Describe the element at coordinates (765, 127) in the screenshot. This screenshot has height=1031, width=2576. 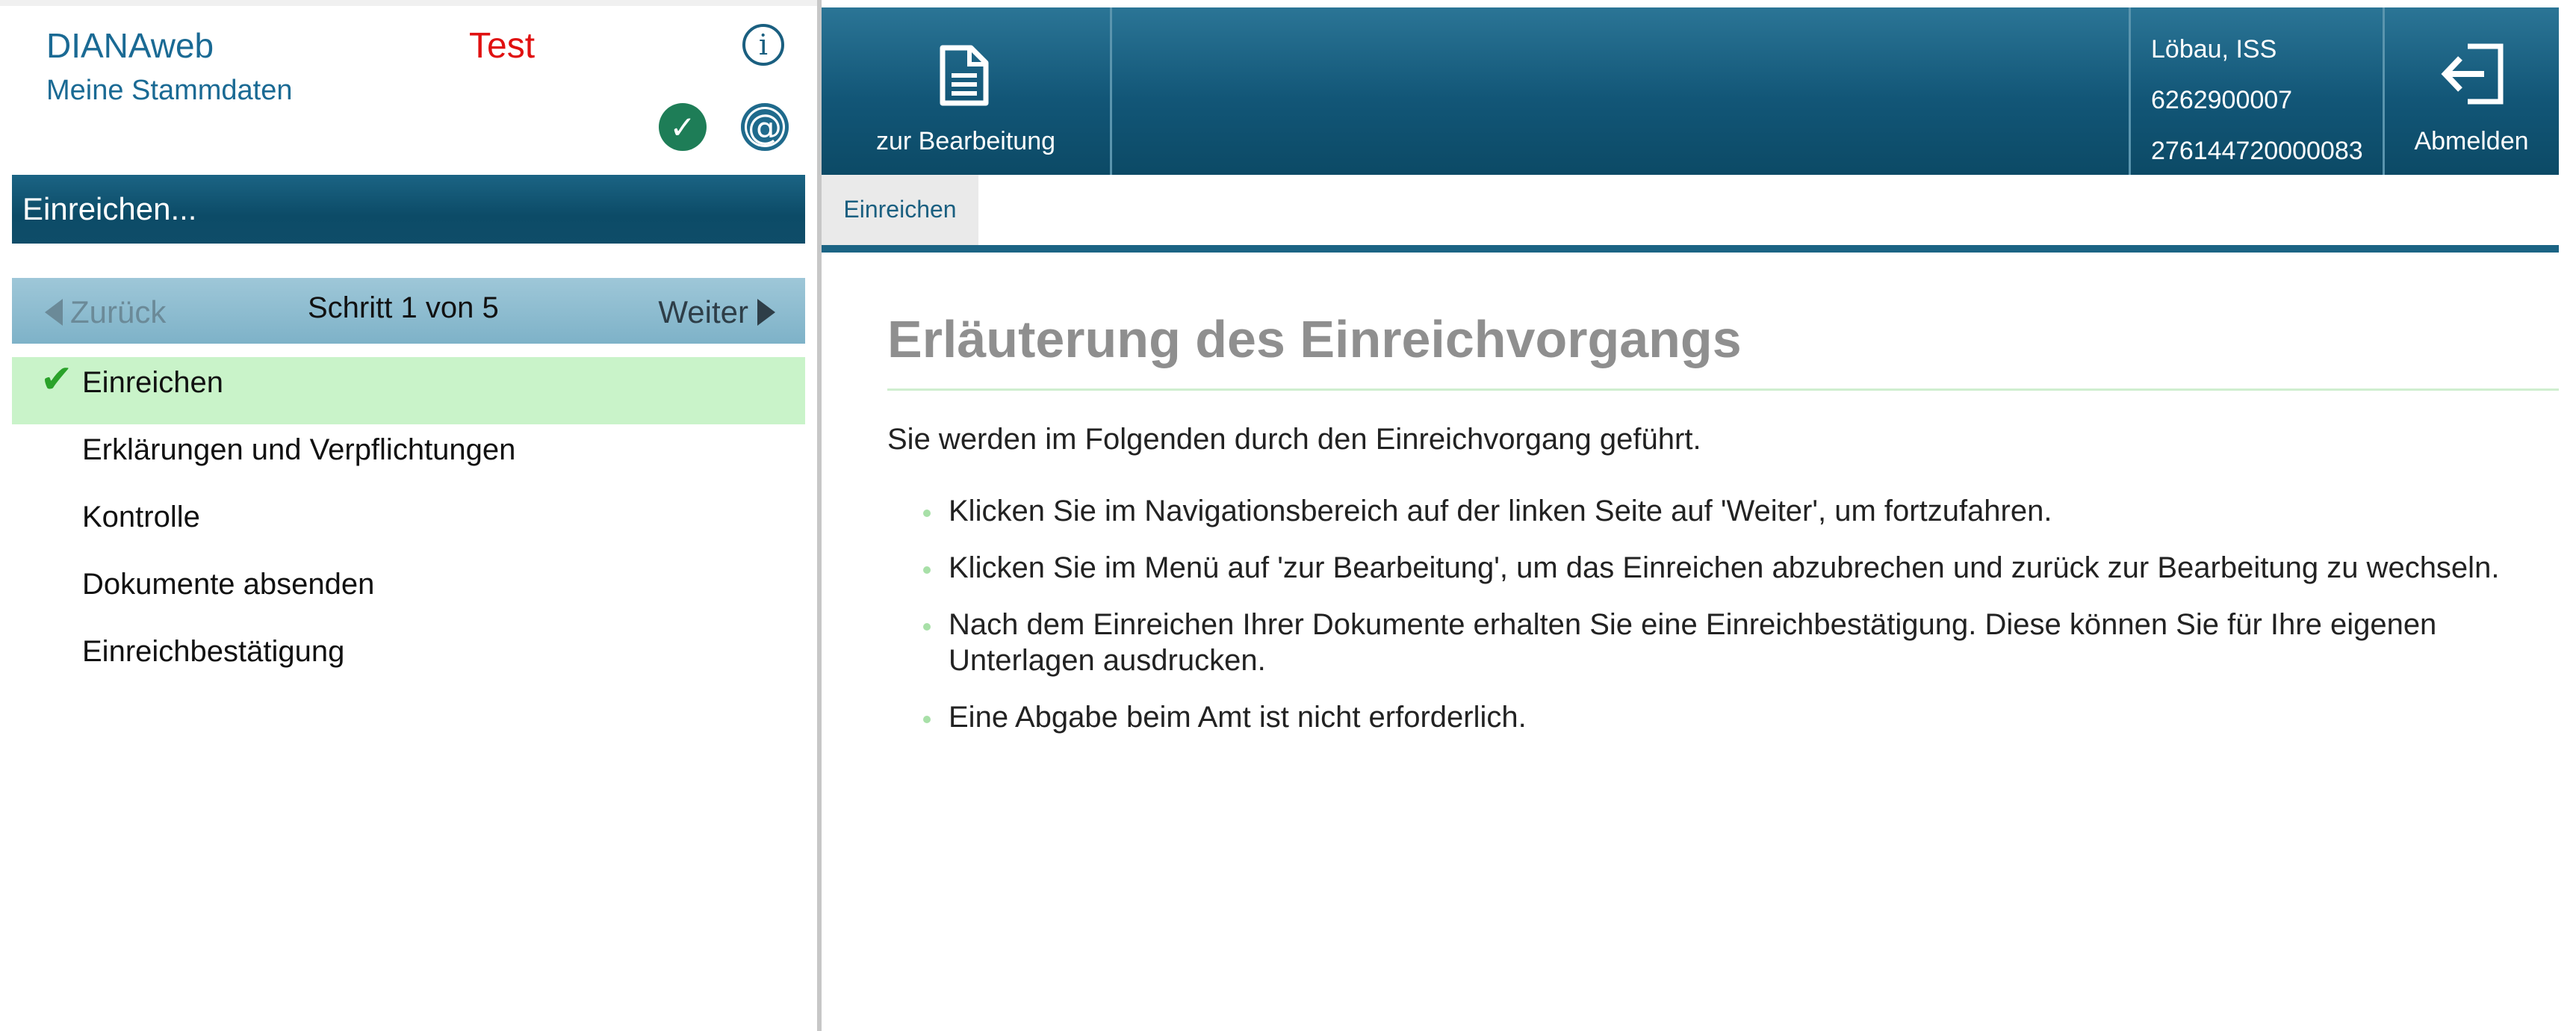
I see `at-icon: @` at that location.